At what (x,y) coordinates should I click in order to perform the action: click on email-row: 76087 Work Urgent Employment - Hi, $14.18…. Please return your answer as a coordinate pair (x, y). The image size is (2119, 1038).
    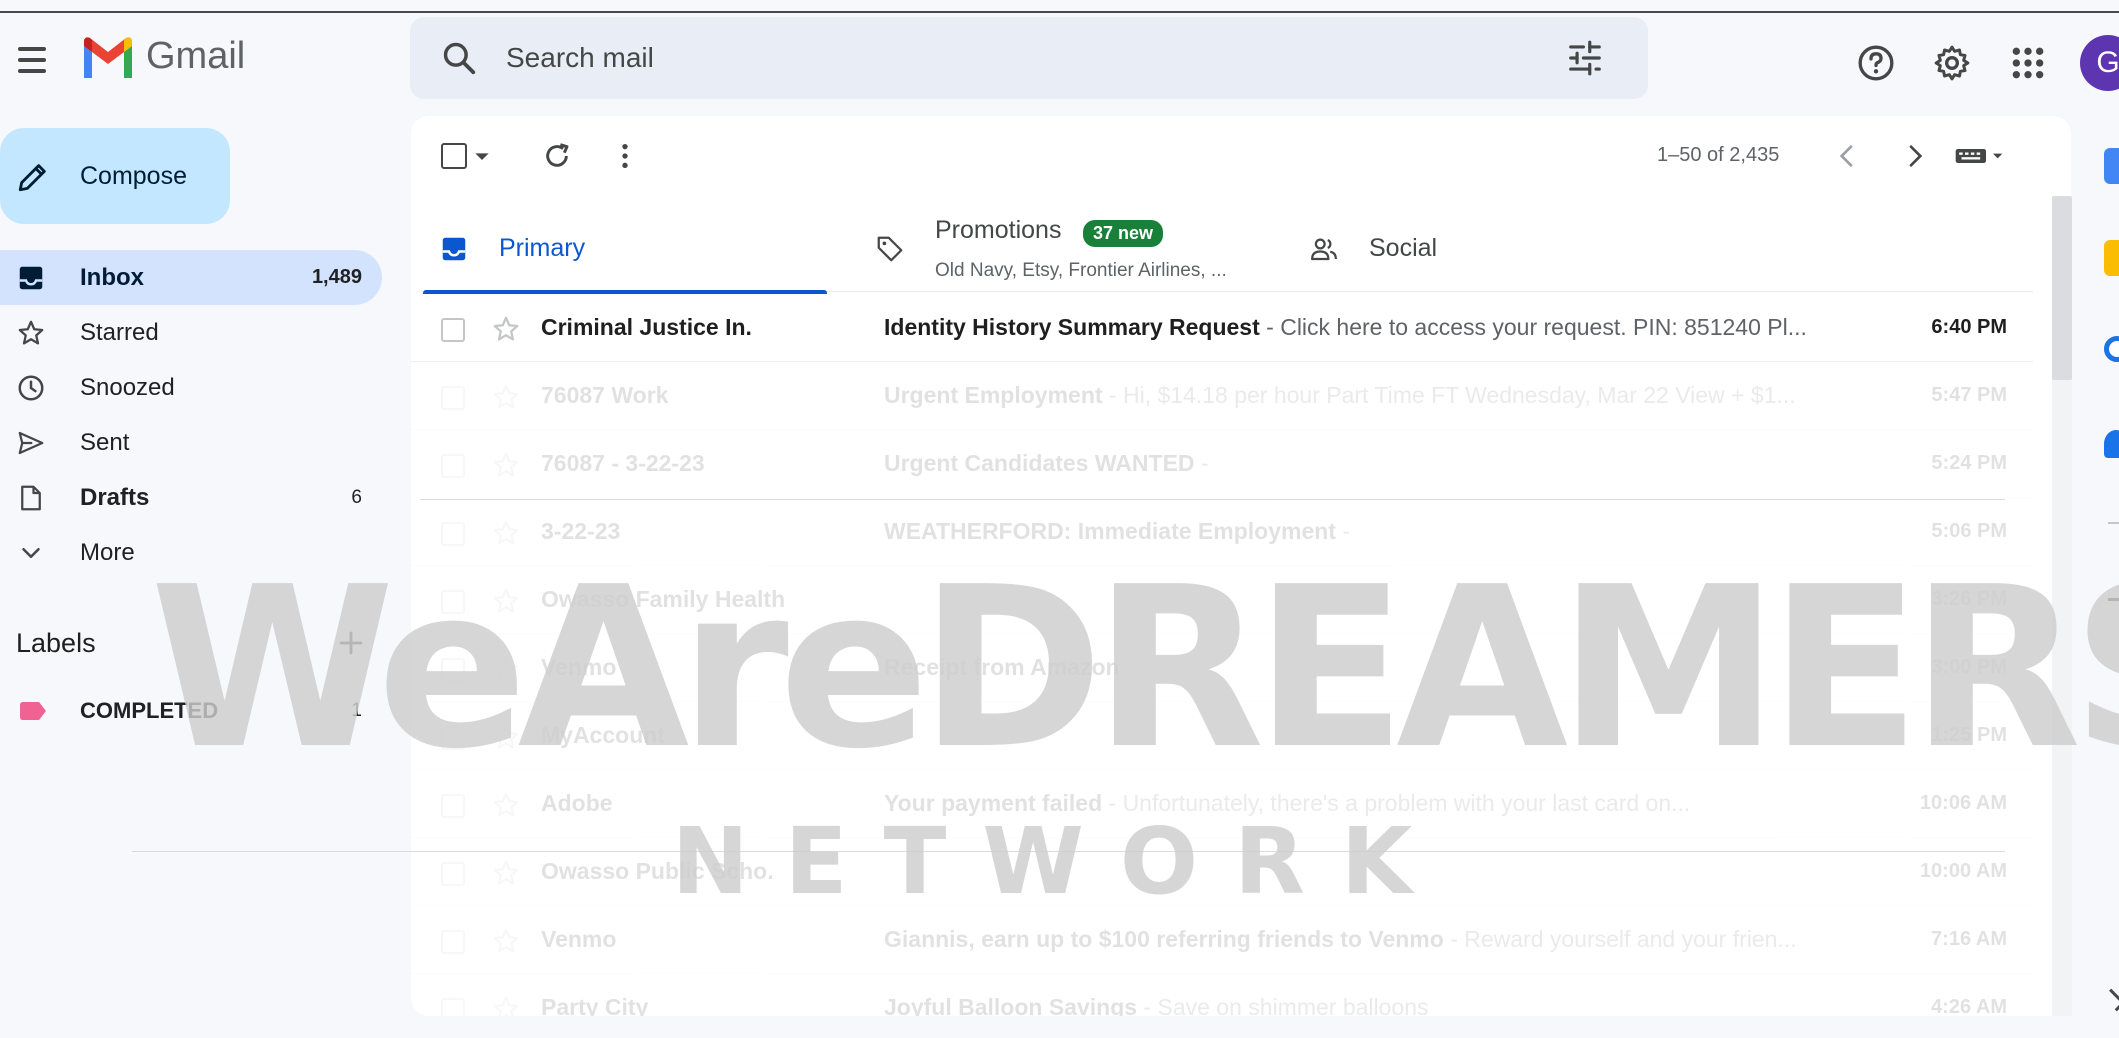
    Looking at the image, I should click on (1222, 396).